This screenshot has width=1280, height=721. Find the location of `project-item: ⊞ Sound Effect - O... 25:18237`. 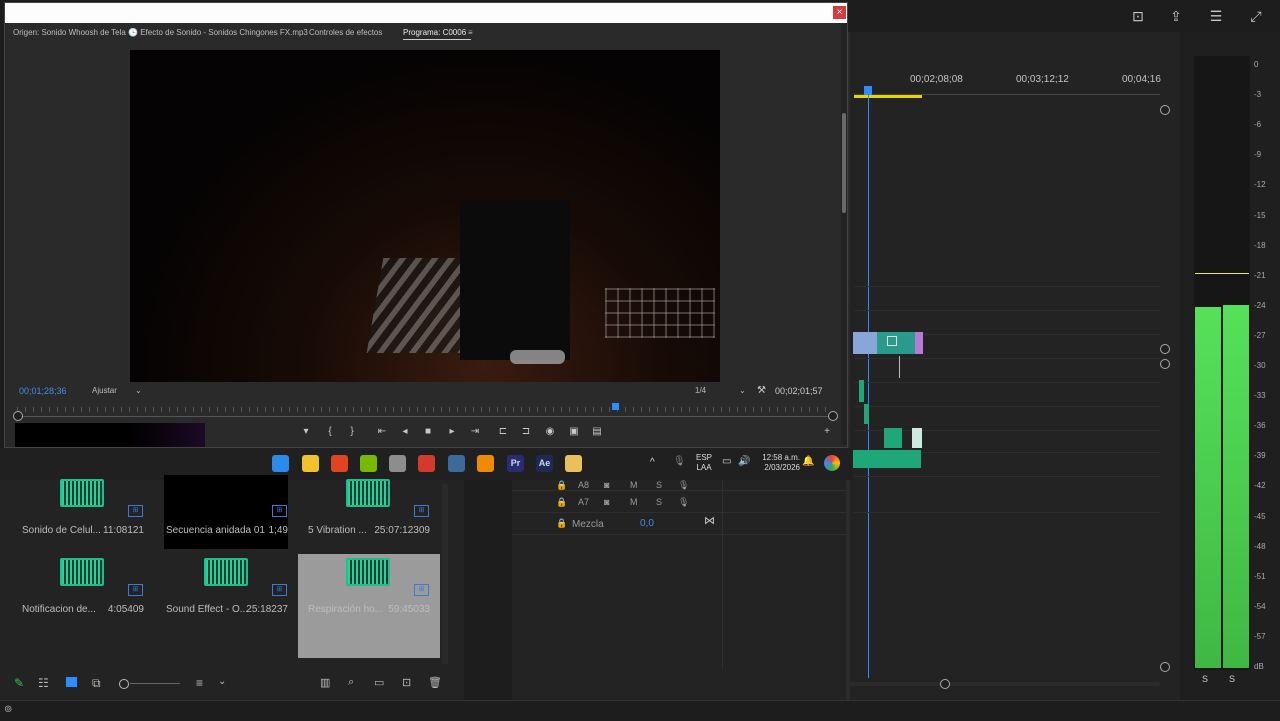

project-item: ⊞ Sound Effect - O... 25:18237 is located at coordinates (227, 606).